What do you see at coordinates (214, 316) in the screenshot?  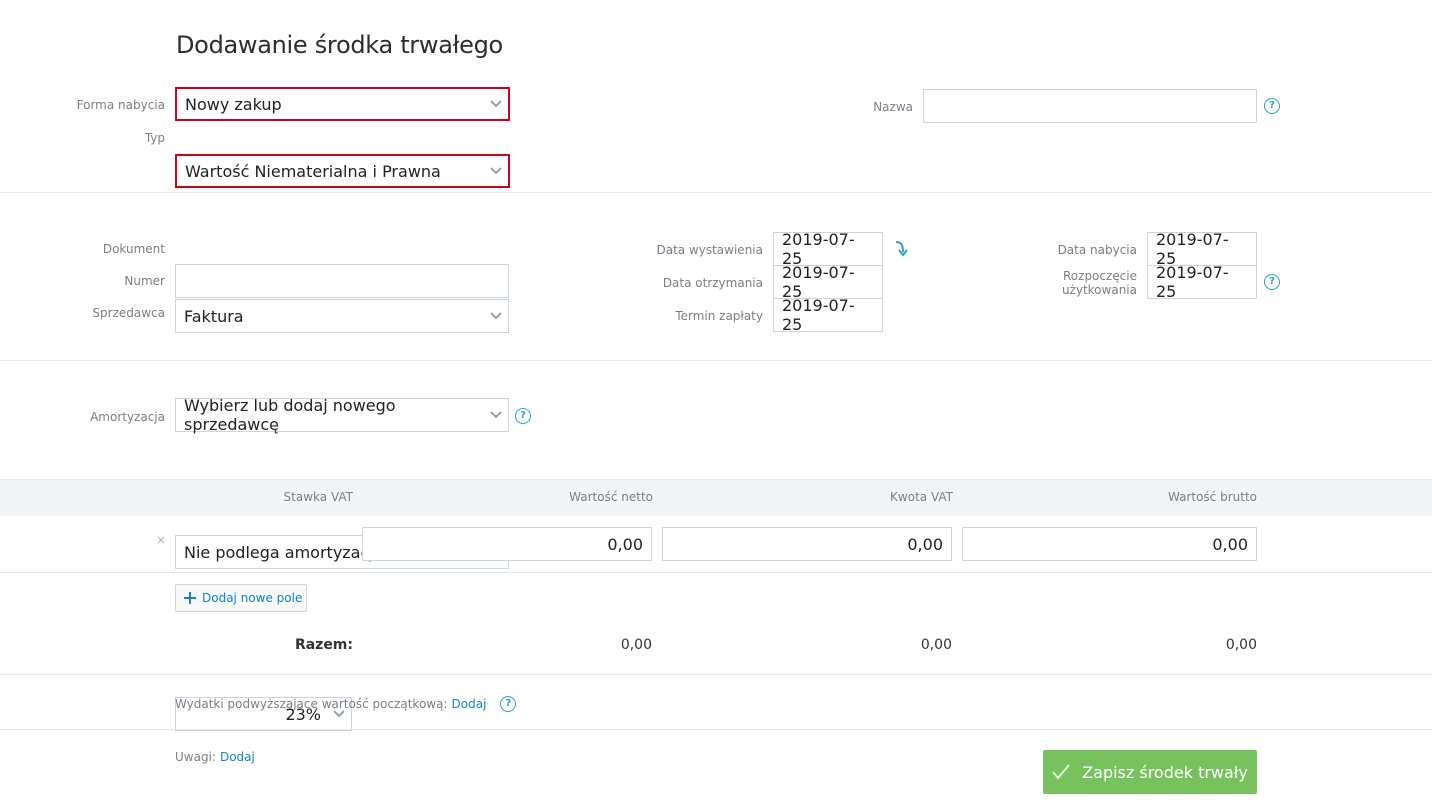 I see `dokument-value: Faktura` at bounding box center [214, 316].